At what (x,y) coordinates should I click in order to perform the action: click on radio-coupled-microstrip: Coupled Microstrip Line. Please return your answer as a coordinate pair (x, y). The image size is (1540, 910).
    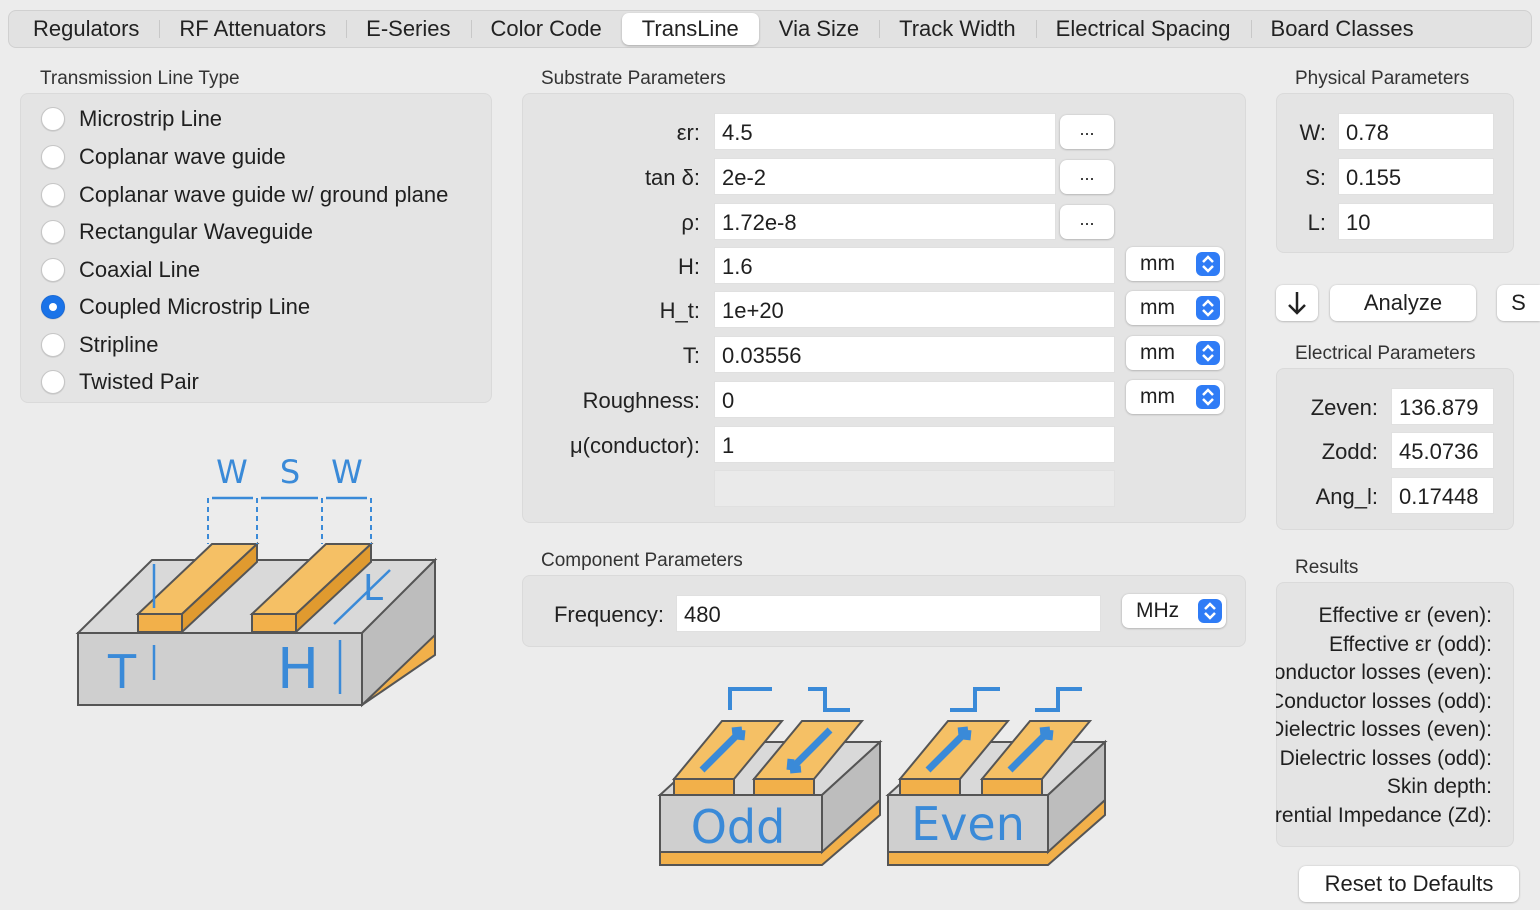
    Looking at the image, I should click on (175, 307).